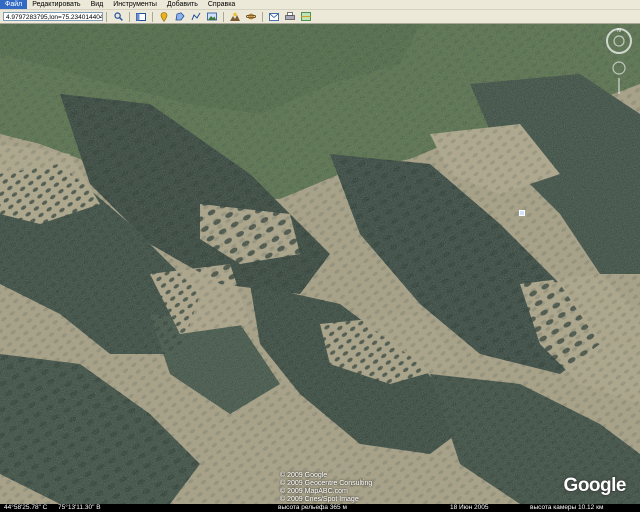 Image resolution: width=640 pixels, height=512 pixels. I want to click on google-logo: Google, so click(595, 485).